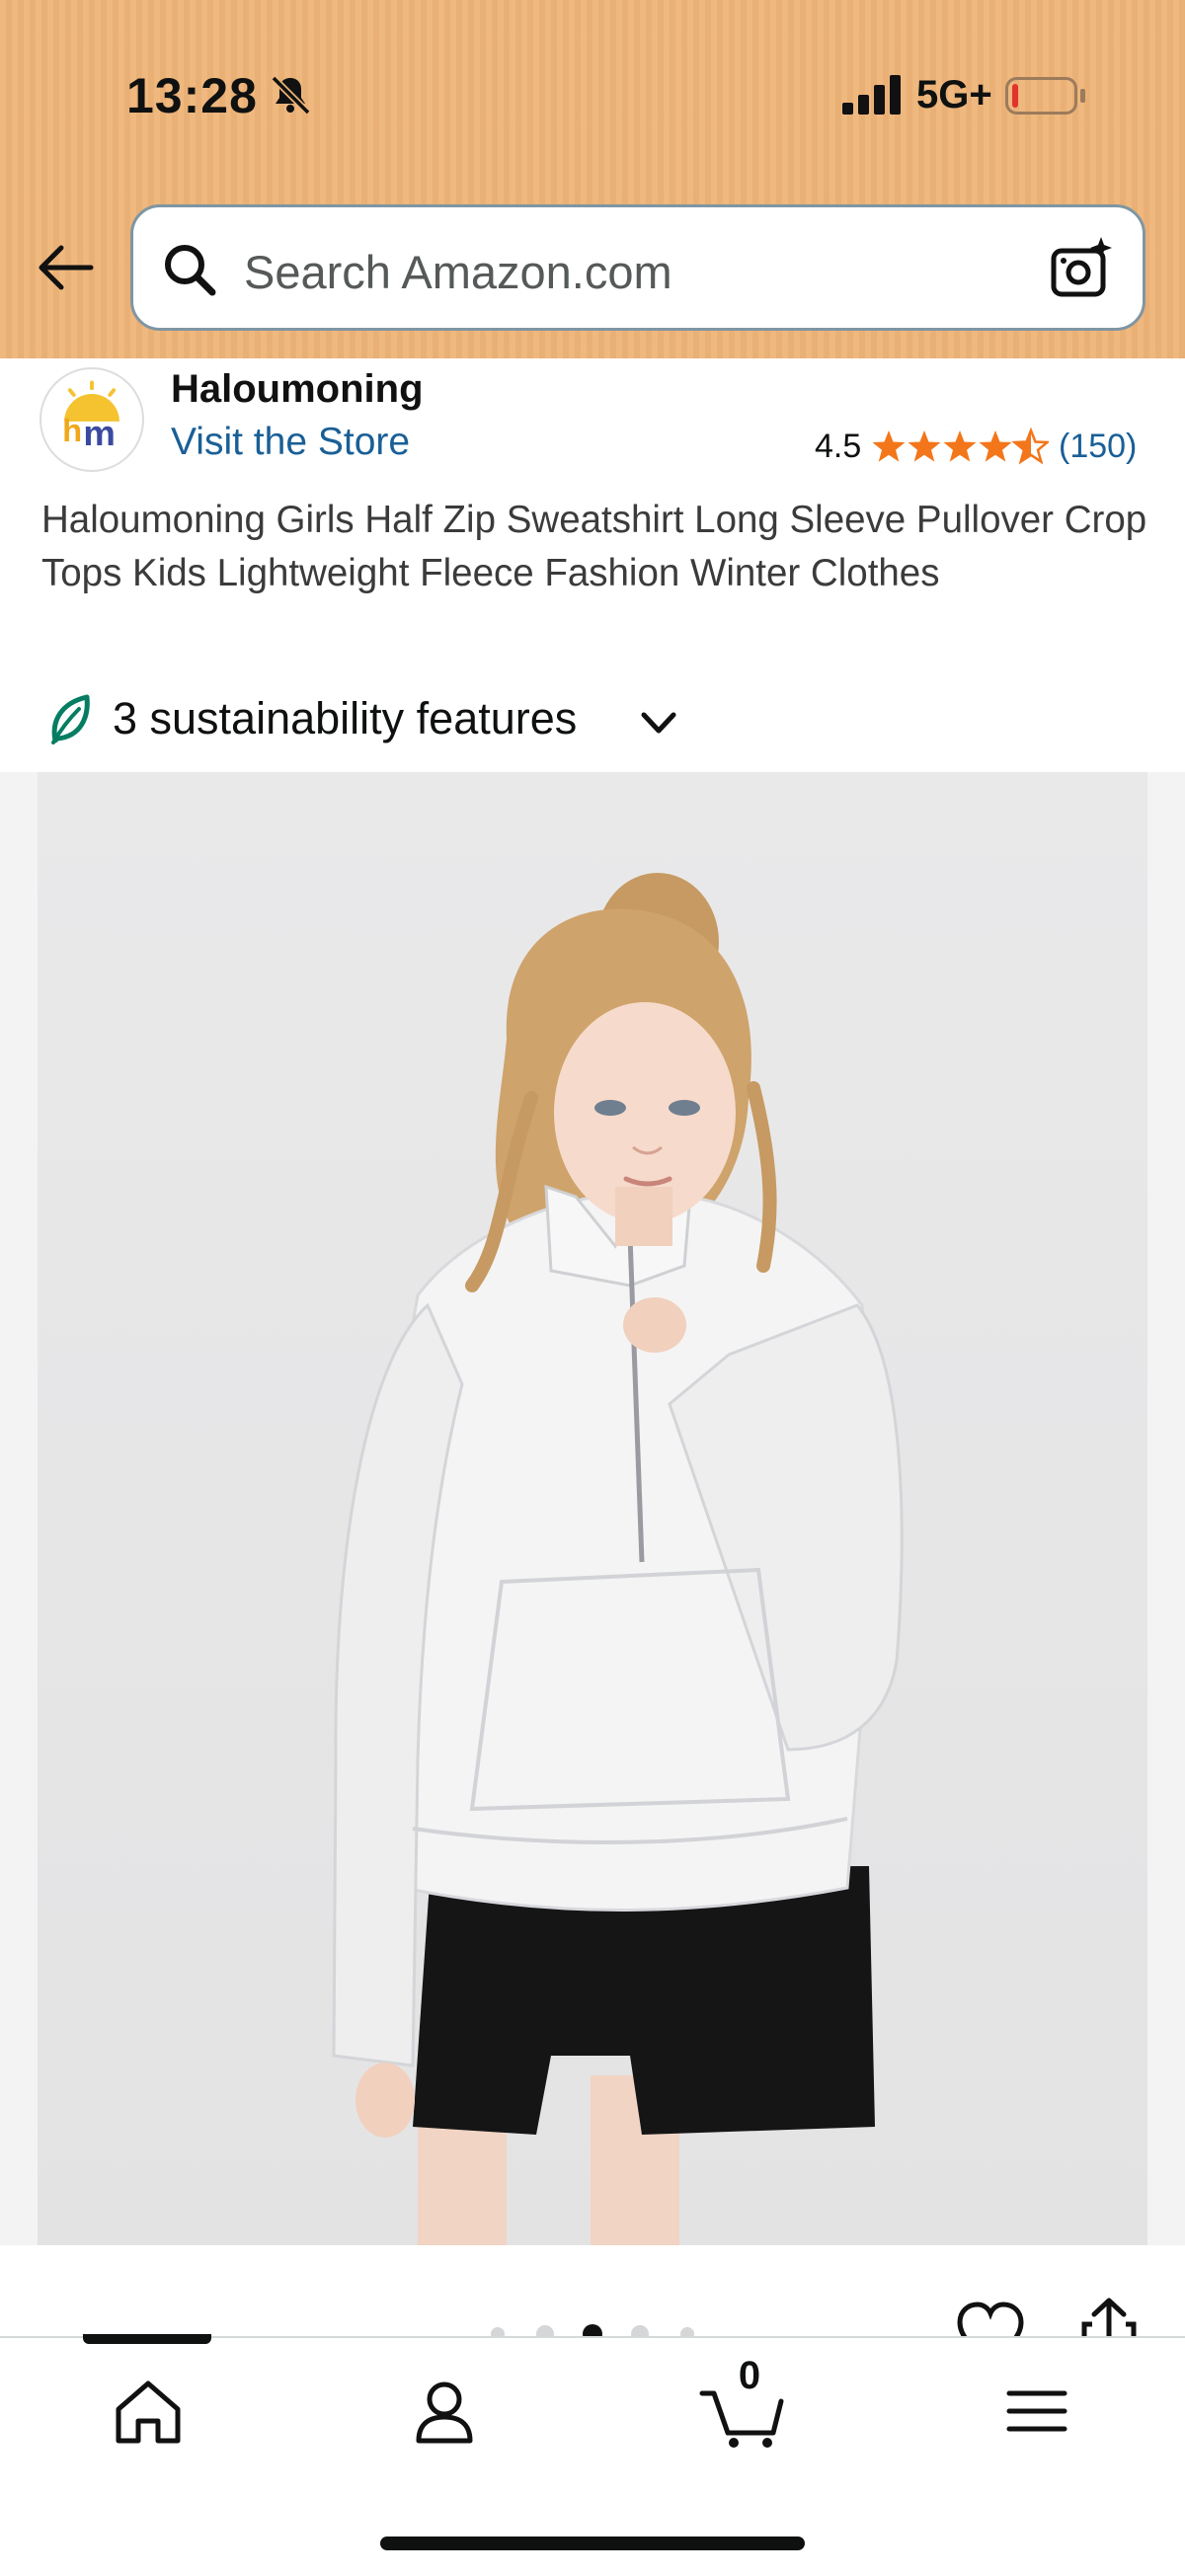  I want to click on visit-store-link: Visit the Store, so click(291, 442).